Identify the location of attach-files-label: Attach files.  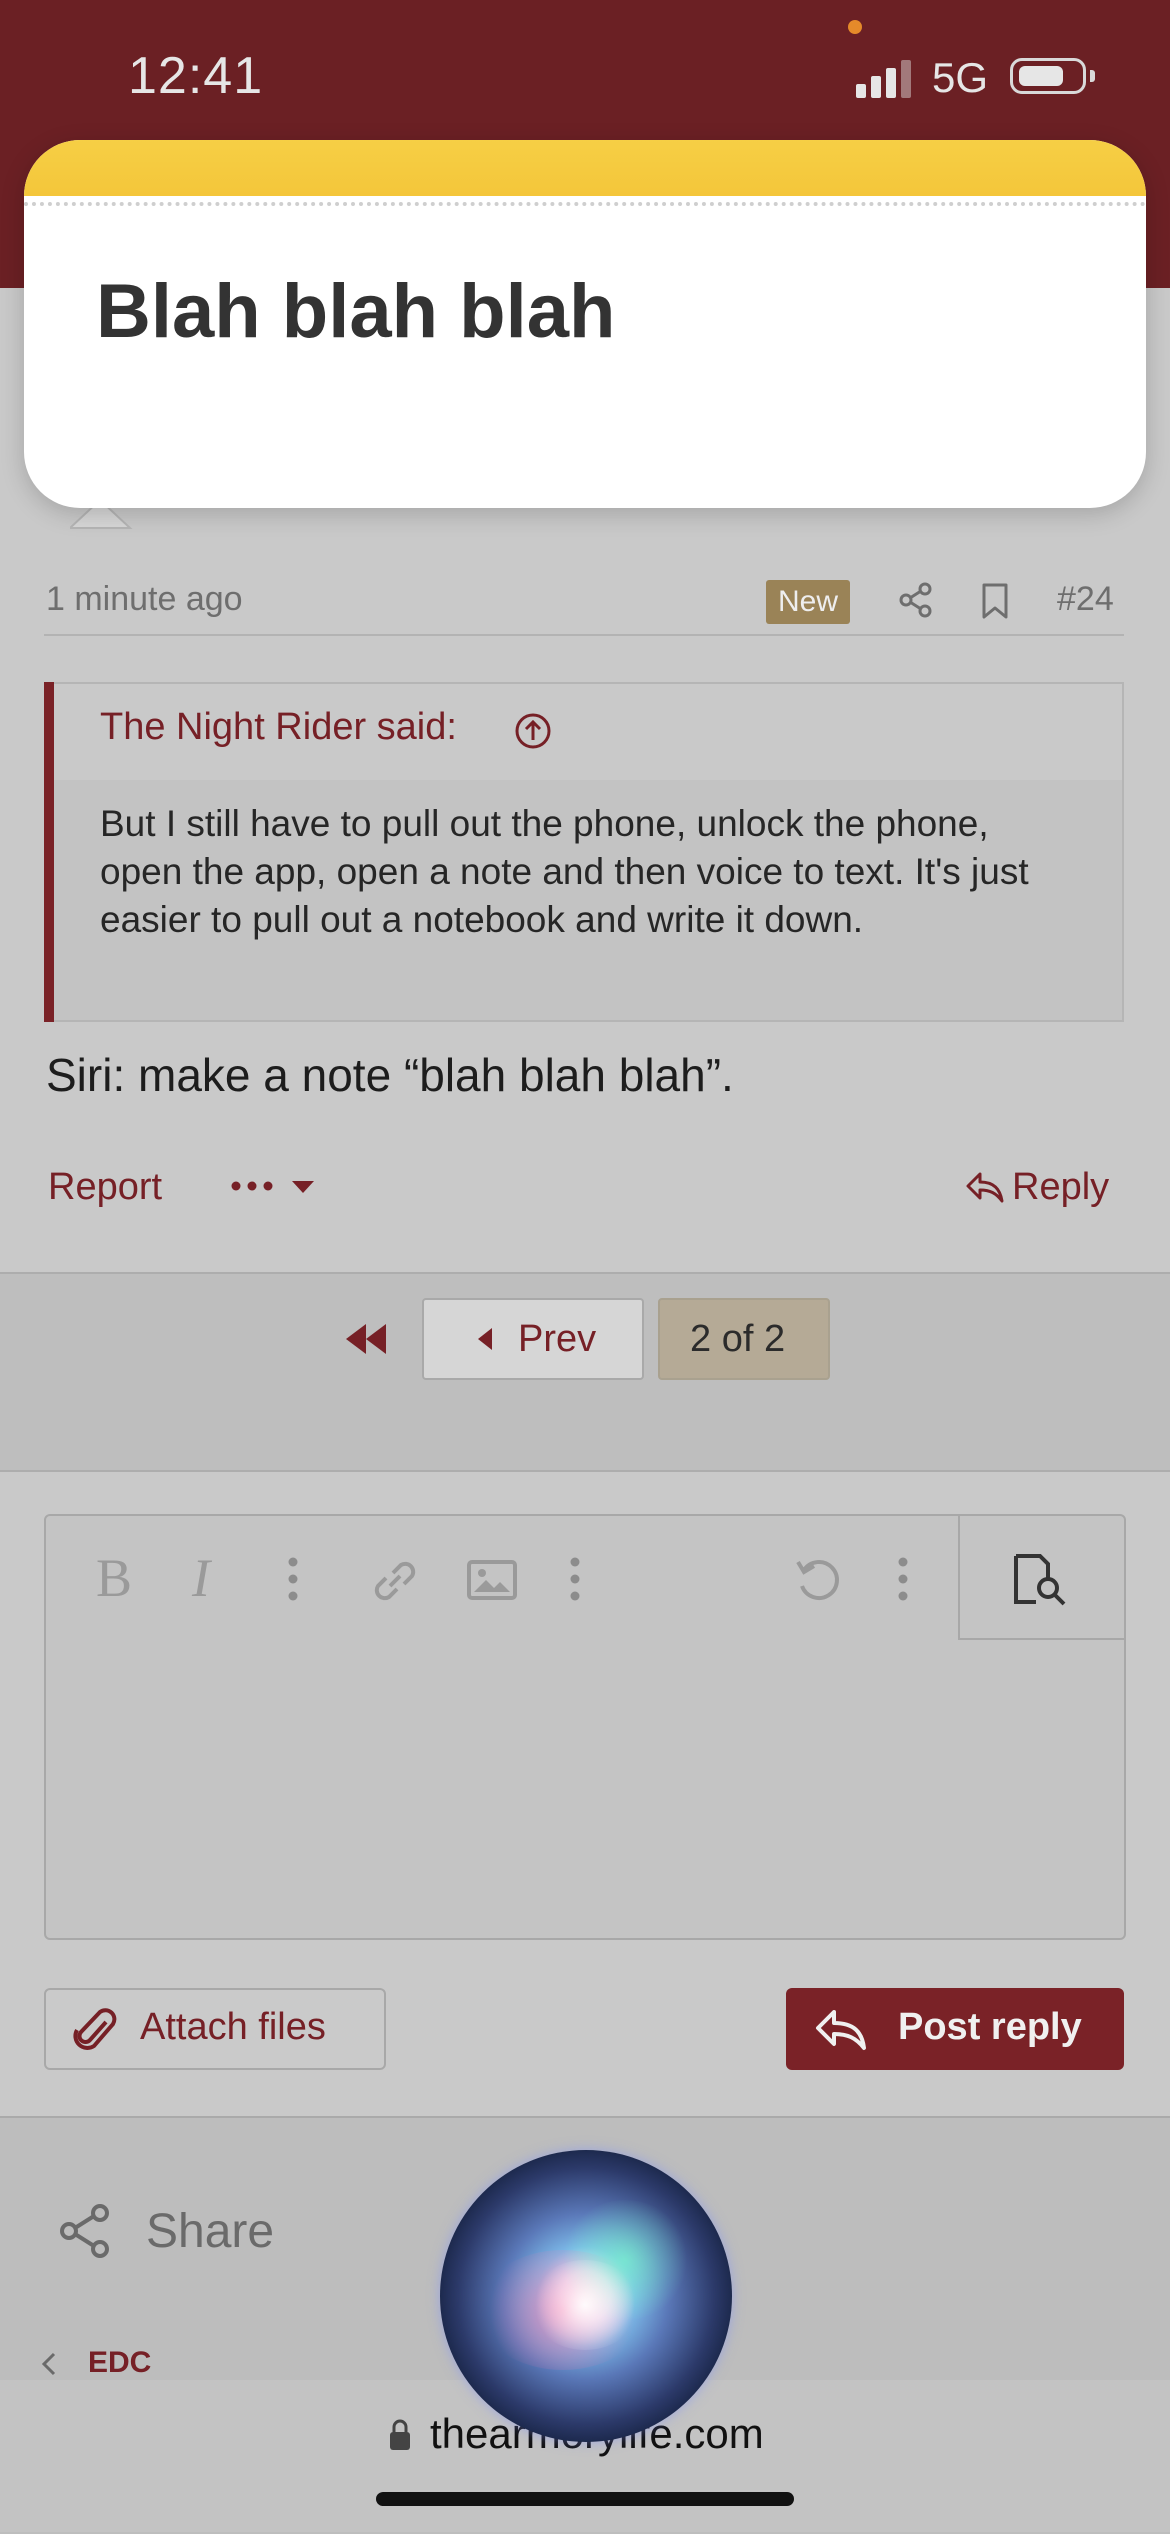
(233, 2027).